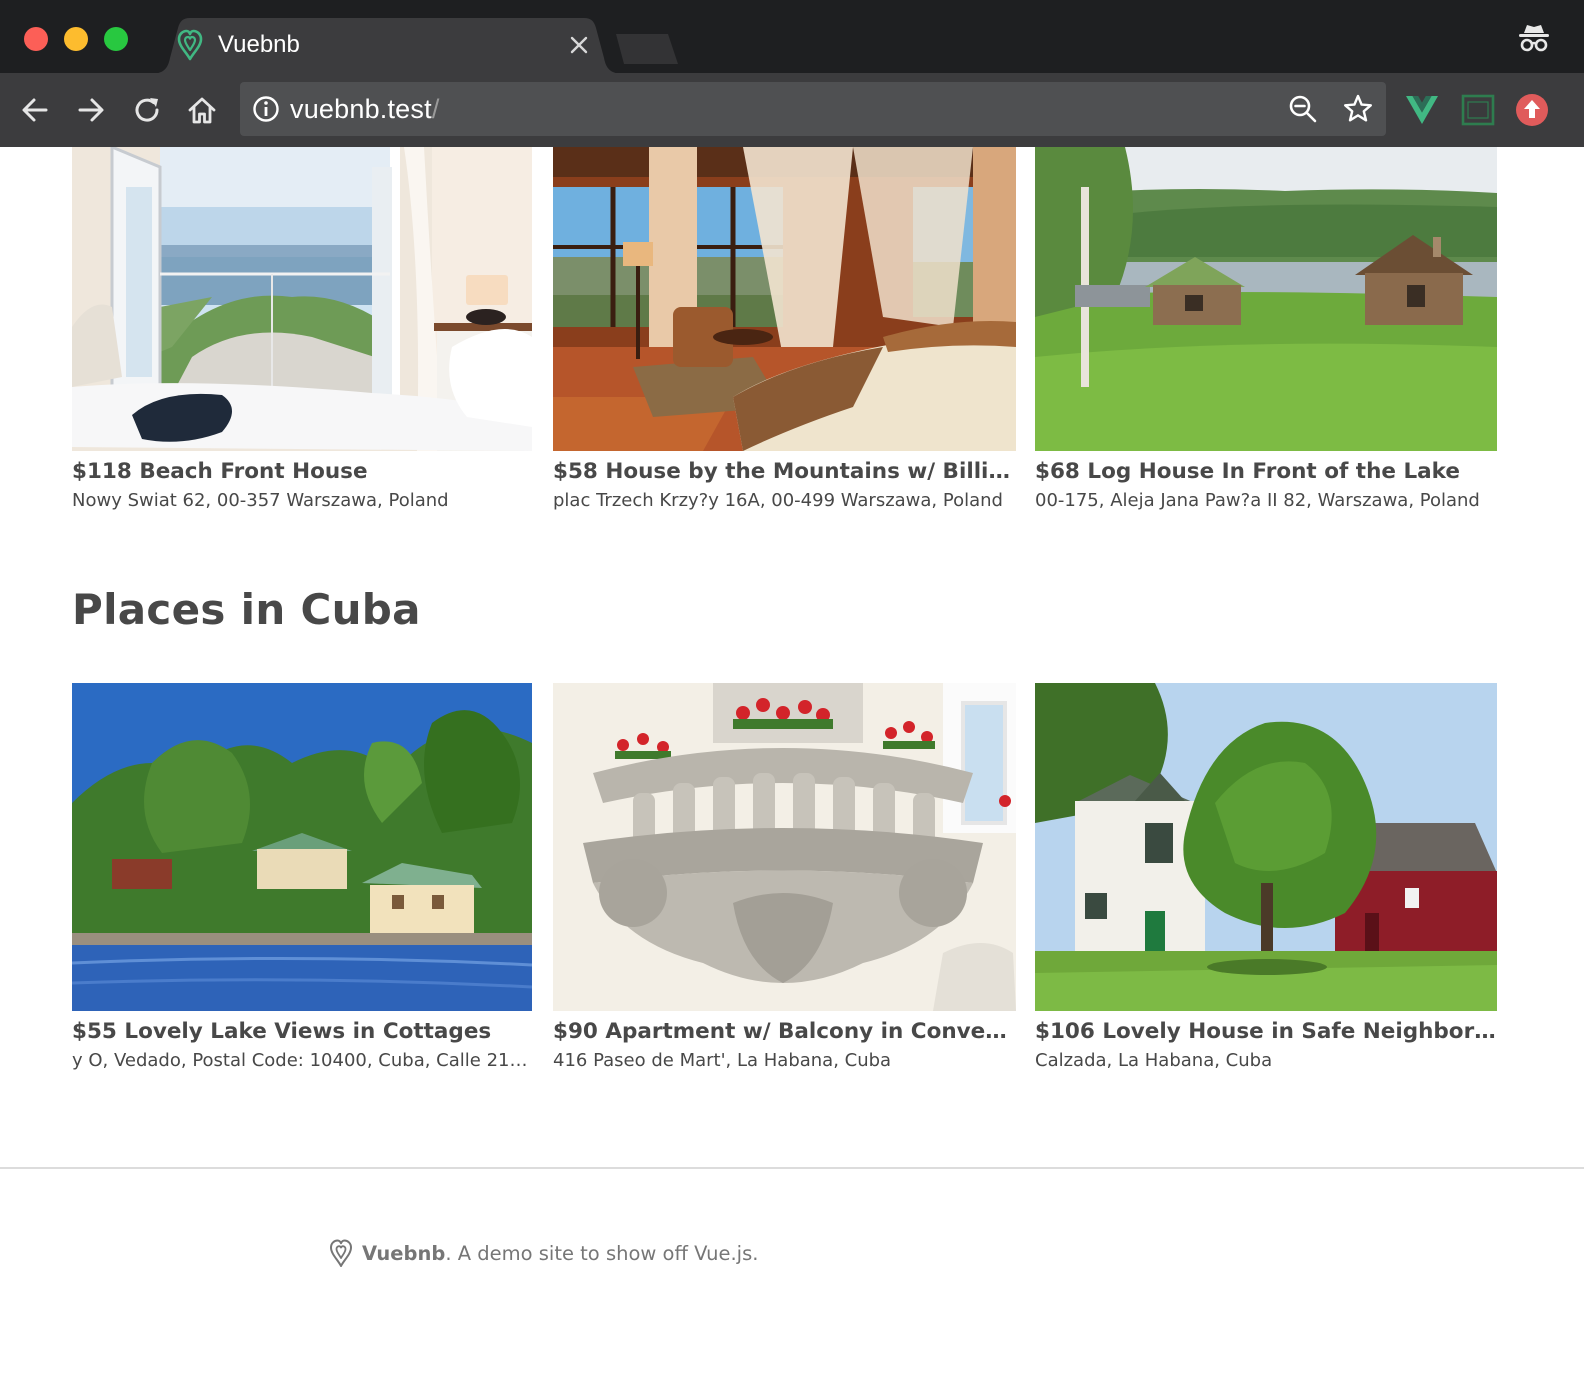  Describe the element at coordinates (76, 39) in the screenshot. I see `minimize-window-button` at that location.